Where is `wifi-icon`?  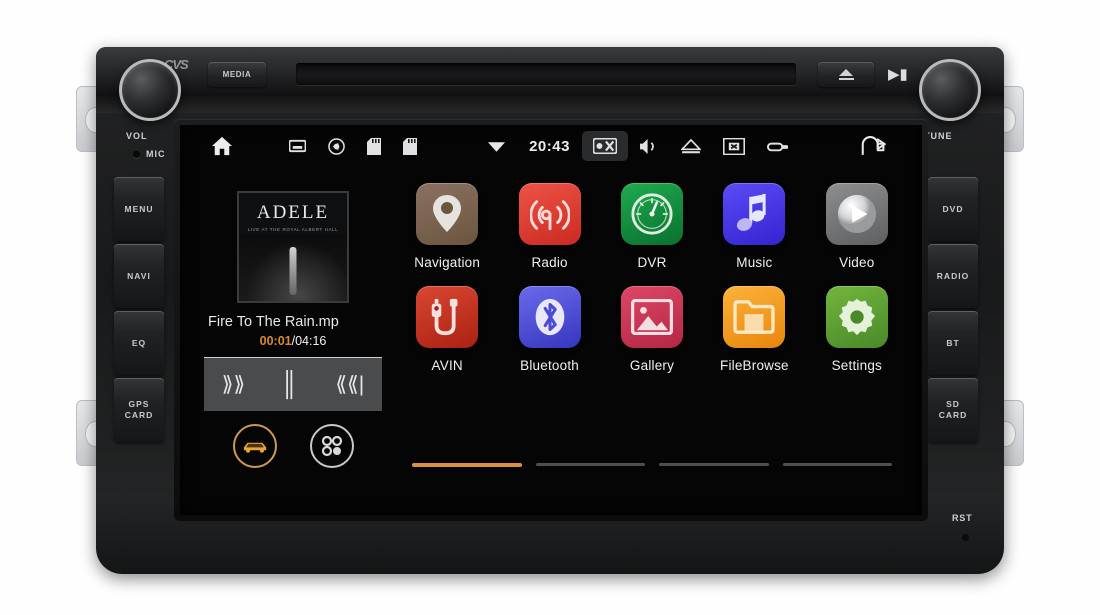
wifi-icon is located at coordinates (496, 146).